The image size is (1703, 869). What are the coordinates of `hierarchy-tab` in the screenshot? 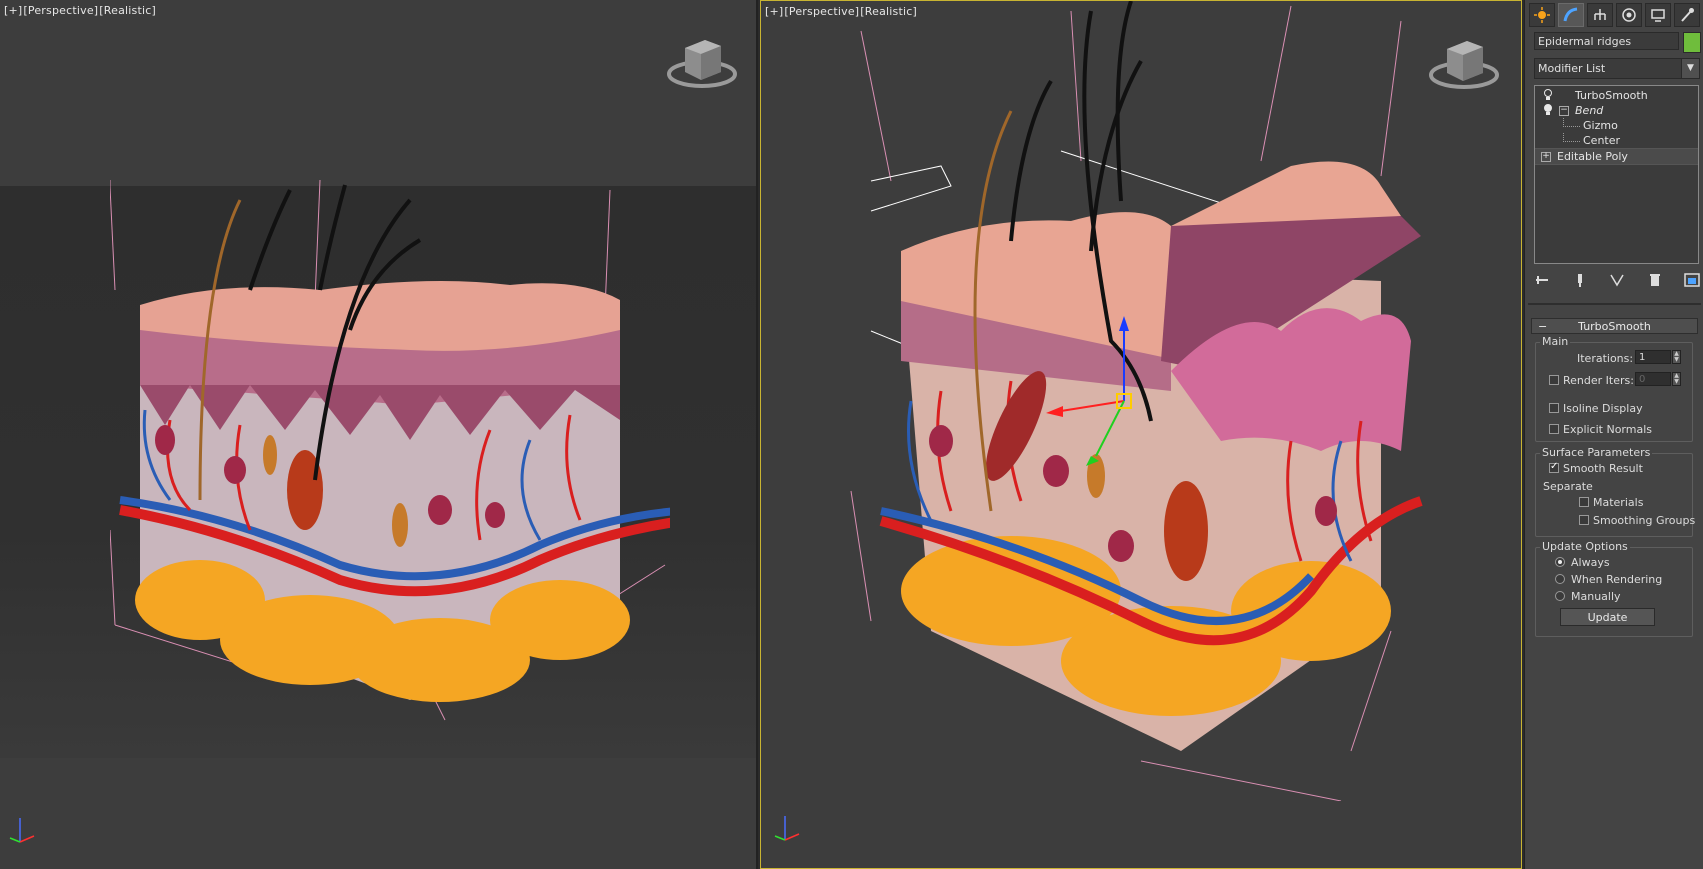 It's located at (1600, 15).